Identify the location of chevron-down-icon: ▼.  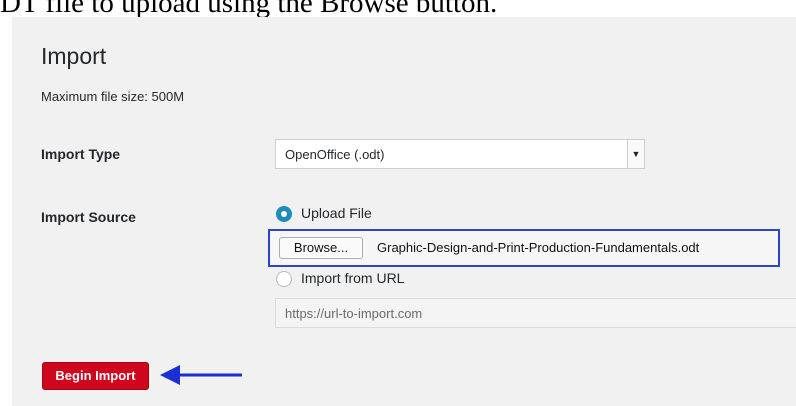
(635, 154).